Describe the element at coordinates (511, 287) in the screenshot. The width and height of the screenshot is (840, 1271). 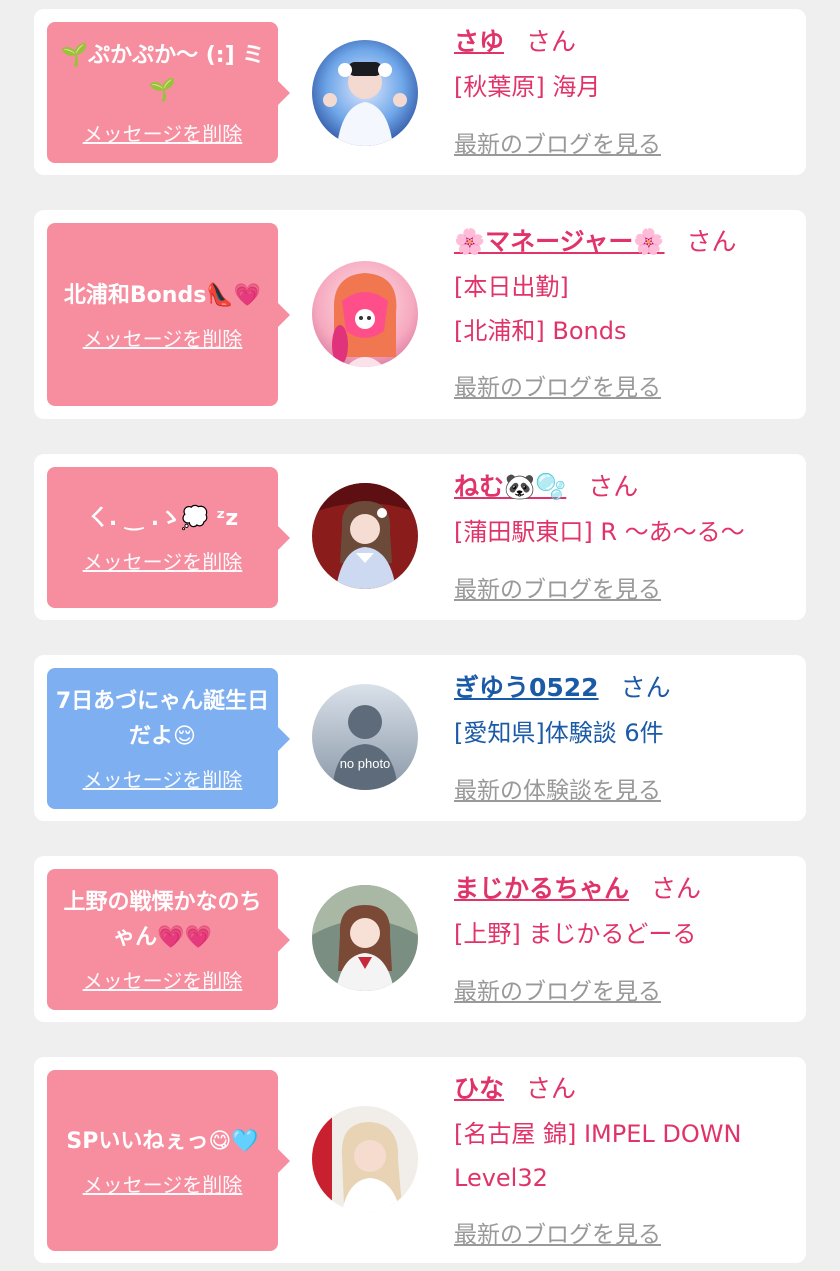
I see `status-line: [本日出勤]` at that location.